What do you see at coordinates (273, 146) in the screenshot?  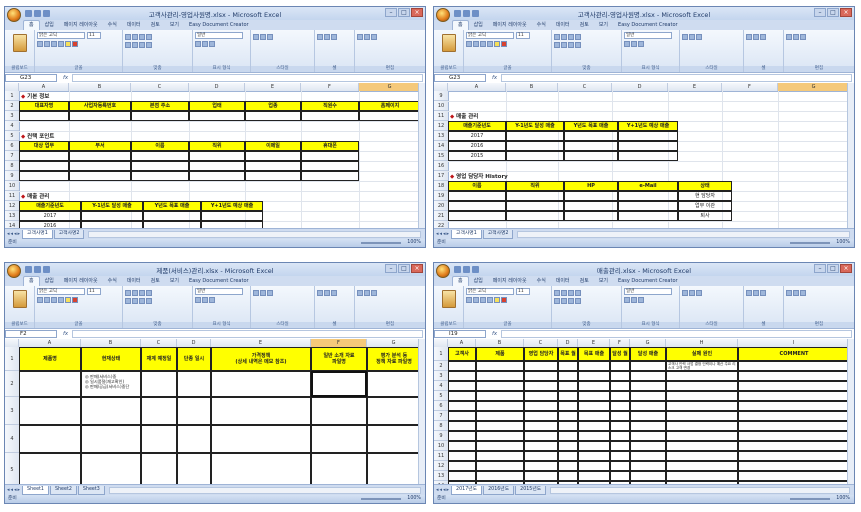 I see `header-cell: 이메일` at bounding box center [273, 146].